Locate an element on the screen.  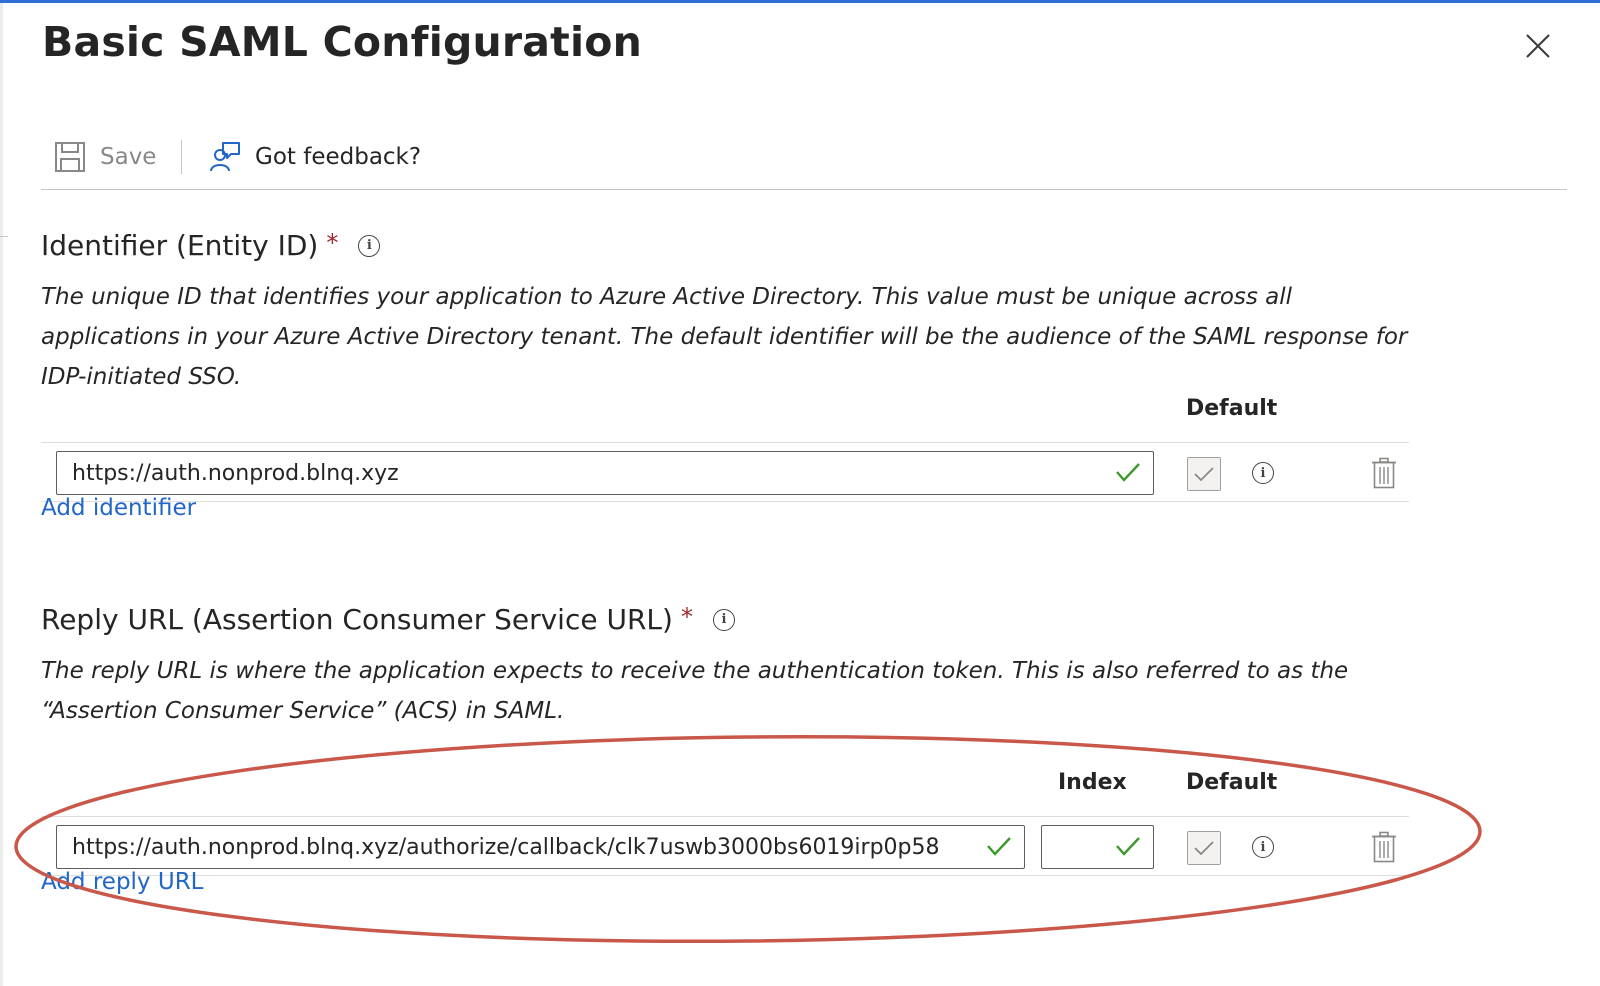
identifier-default-checkbox is located at coordinates (1204, 474).